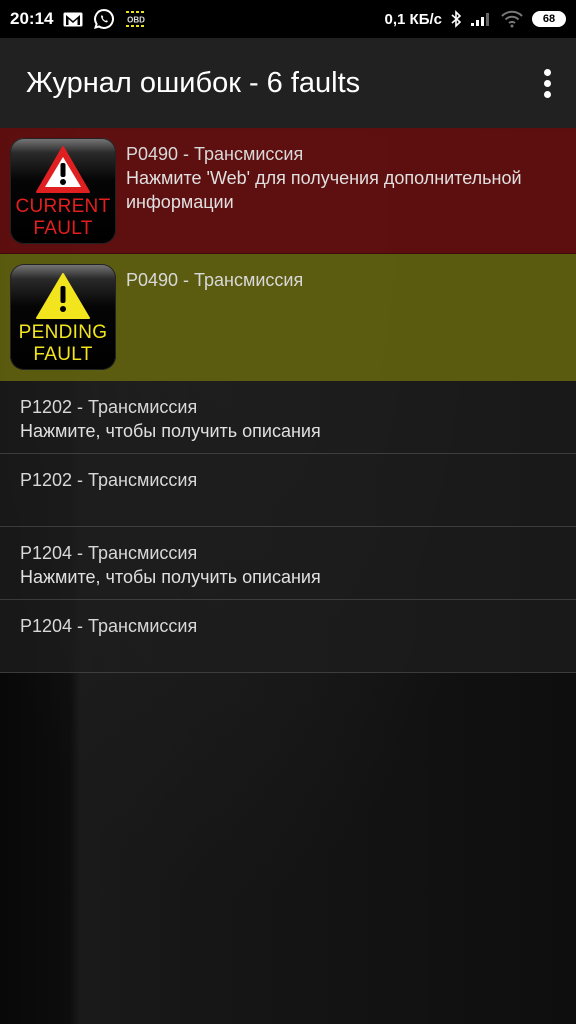  Describe the element at coordinates (193, 82) in the screenshot. I see `page-title: Журнал ошибок - 6 faults` at that location.